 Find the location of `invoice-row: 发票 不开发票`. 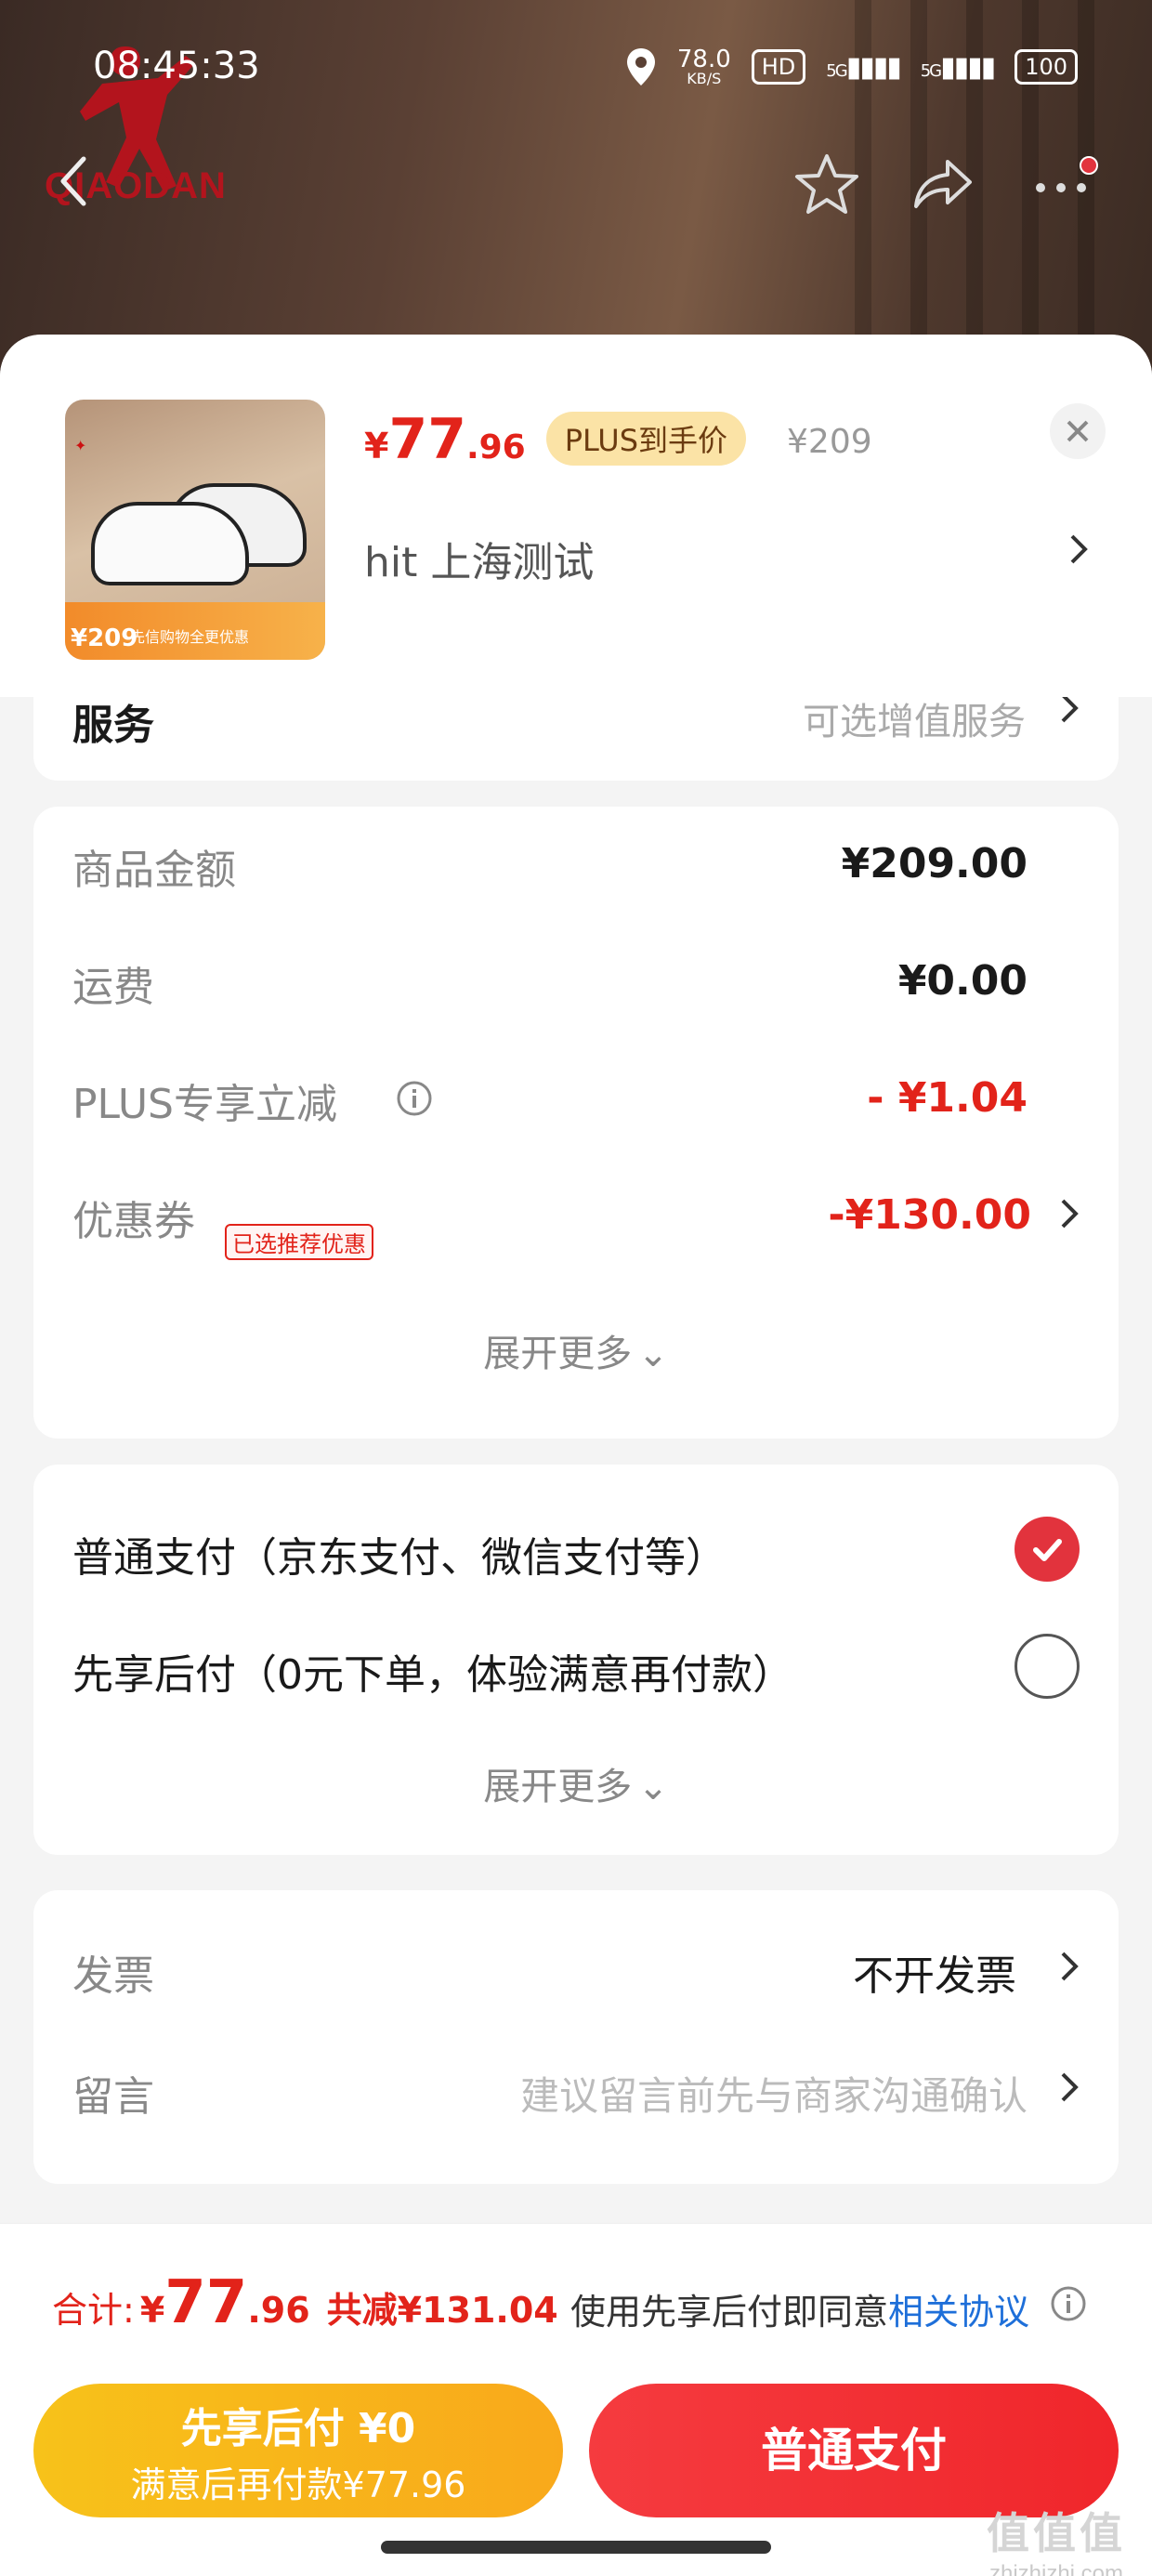

invoice-row: 发票 不开发票 is located at coordinates (576, 1969).